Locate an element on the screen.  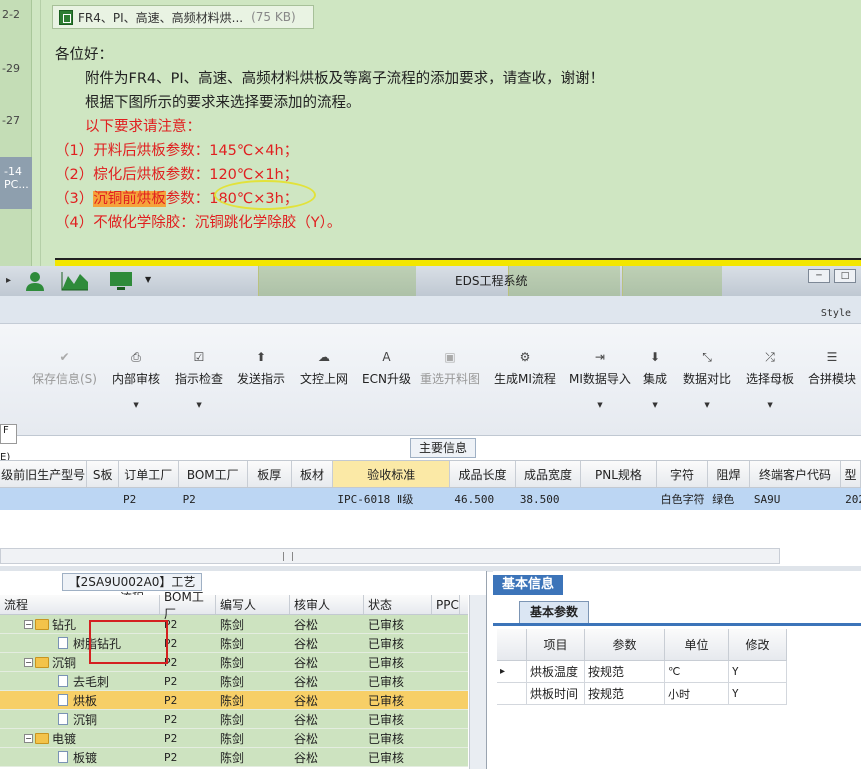
chart-icon is located at coordinates (75, 281).